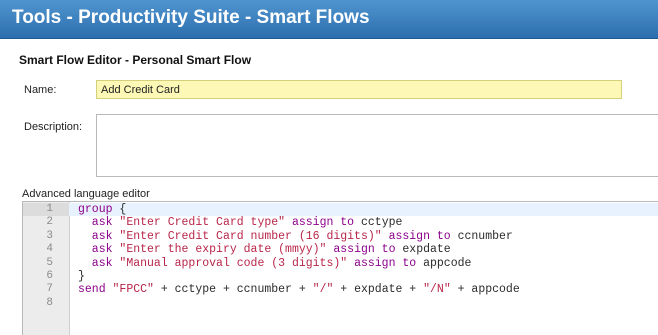  What do you see at coordinates (49, 262) in the screenshot?
I see `line-number-text: 5` at bounding box center [49, 262].